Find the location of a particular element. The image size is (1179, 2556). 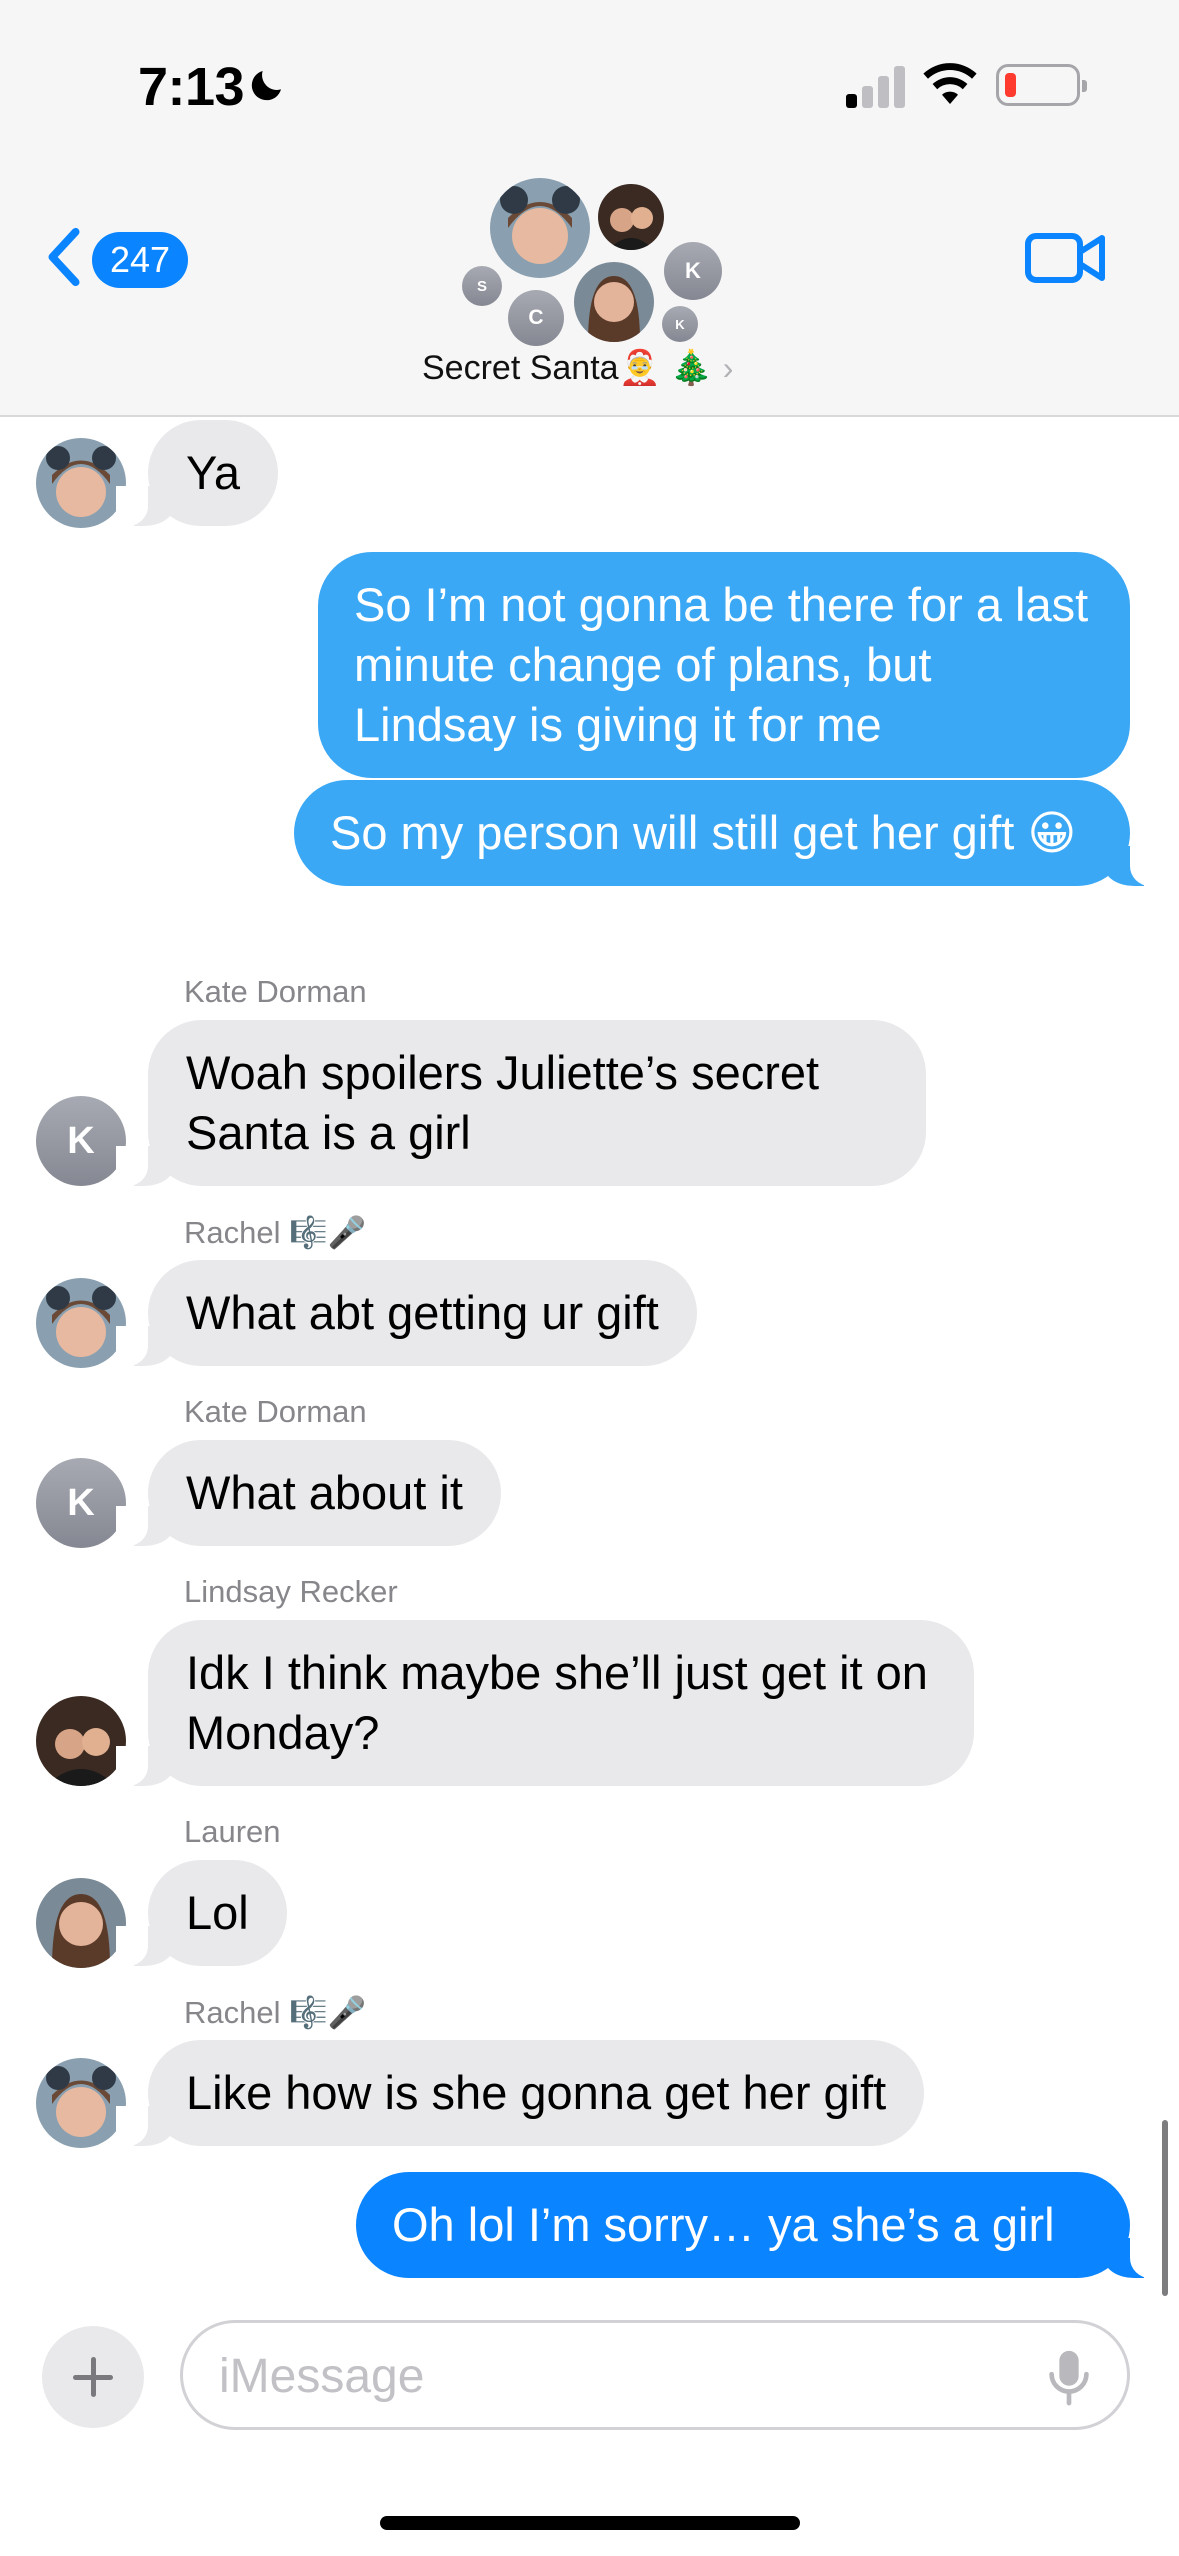

unread-count-badge: 247 is located at coordinates (140, 260).